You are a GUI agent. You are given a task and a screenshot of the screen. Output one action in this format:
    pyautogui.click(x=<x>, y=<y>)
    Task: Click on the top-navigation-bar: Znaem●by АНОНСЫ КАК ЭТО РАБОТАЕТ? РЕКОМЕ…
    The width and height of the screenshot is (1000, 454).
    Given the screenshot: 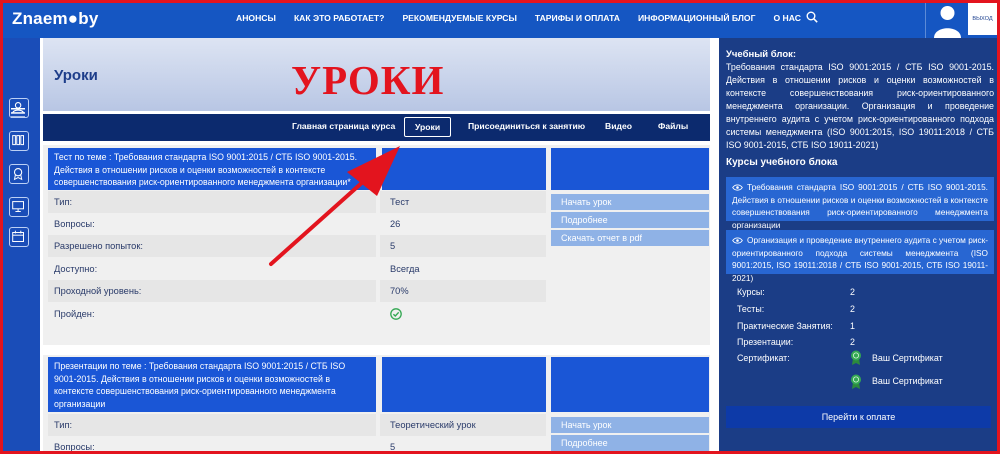 What is the action you would take?
    pyautogui.click(x=500, y=19)
    